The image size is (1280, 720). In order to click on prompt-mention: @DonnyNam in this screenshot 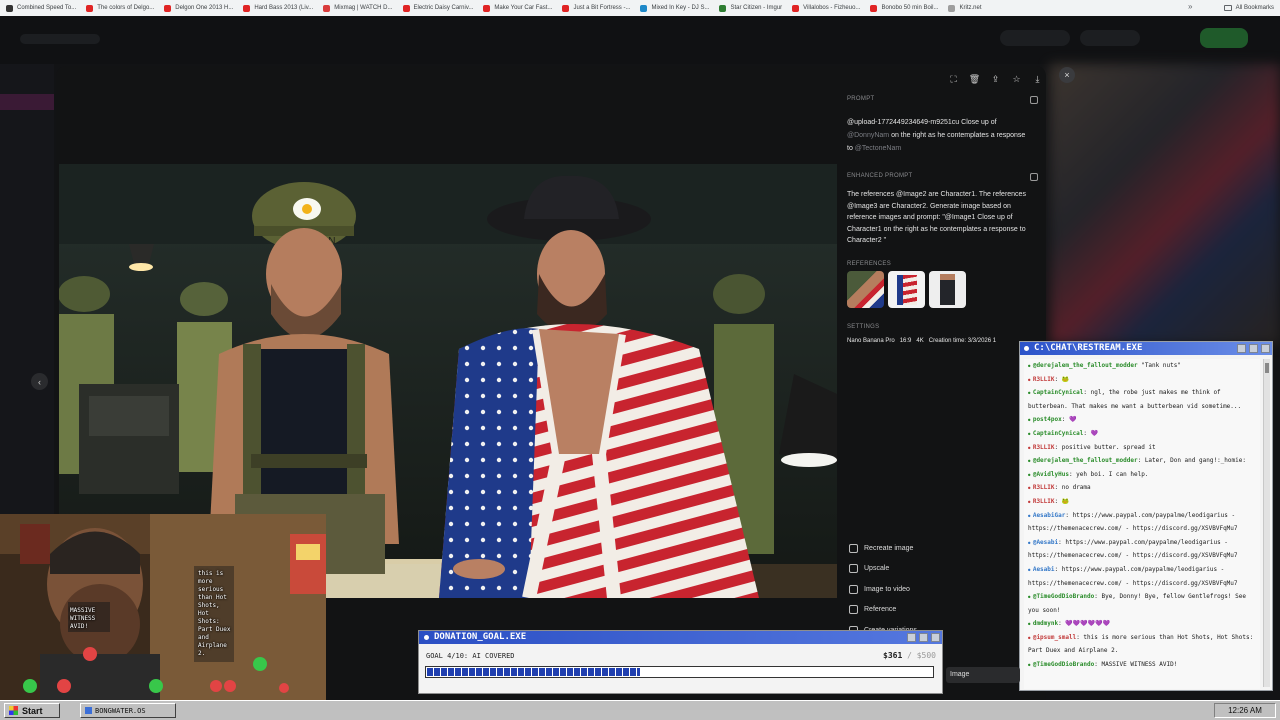, I will do `click(868, 135)`.